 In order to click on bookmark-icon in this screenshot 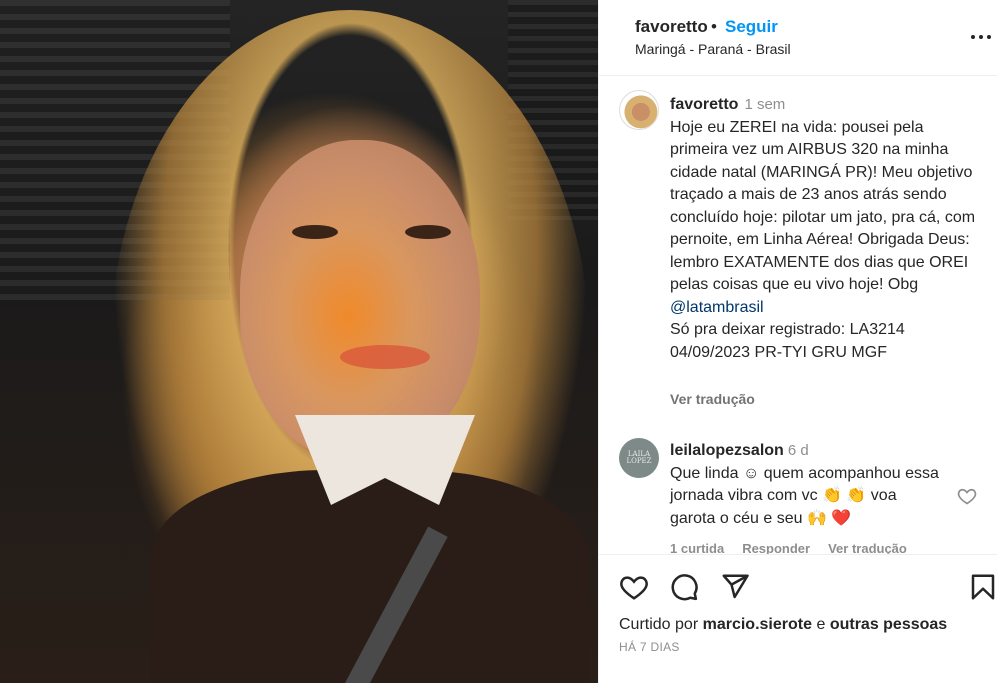, I will do `click(982, 587)`.